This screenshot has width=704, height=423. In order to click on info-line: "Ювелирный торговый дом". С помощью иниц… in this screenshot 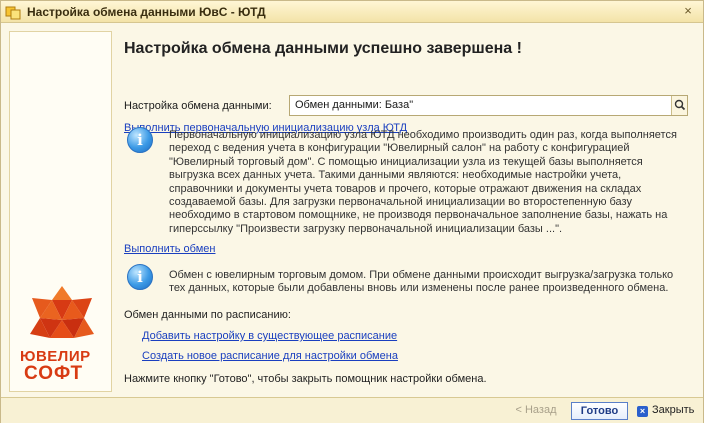, I will do `click(406, 161)`.